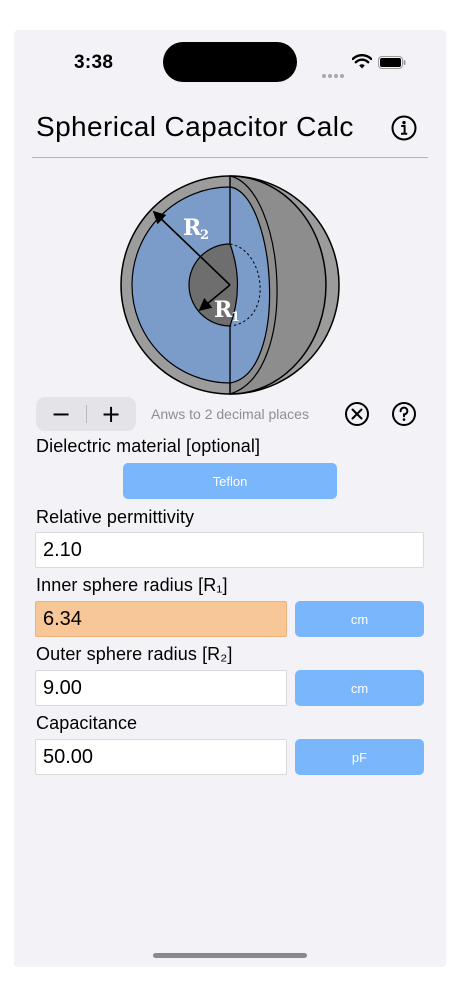  Describe the element at coordinates (87, 723) in the screenshot. I see `capacitance-label: Capacitance` at that location.